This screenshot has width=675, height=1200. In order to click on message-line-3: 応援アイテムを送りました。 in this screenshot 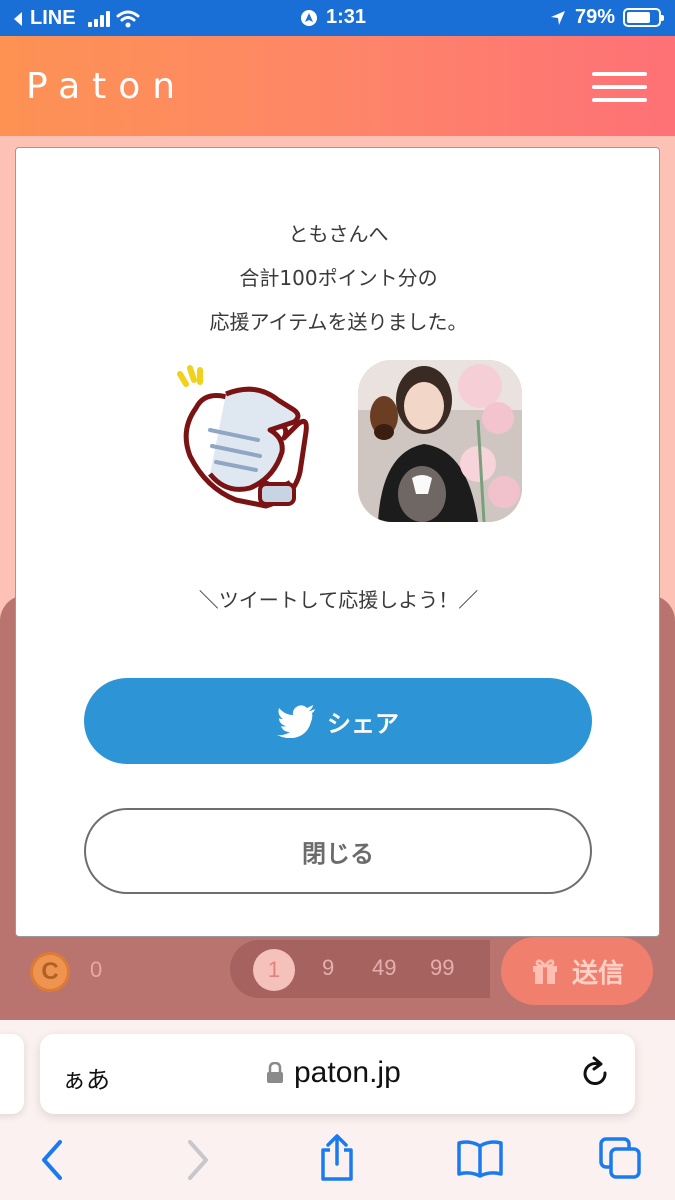, I will do `click(338, 322)`.